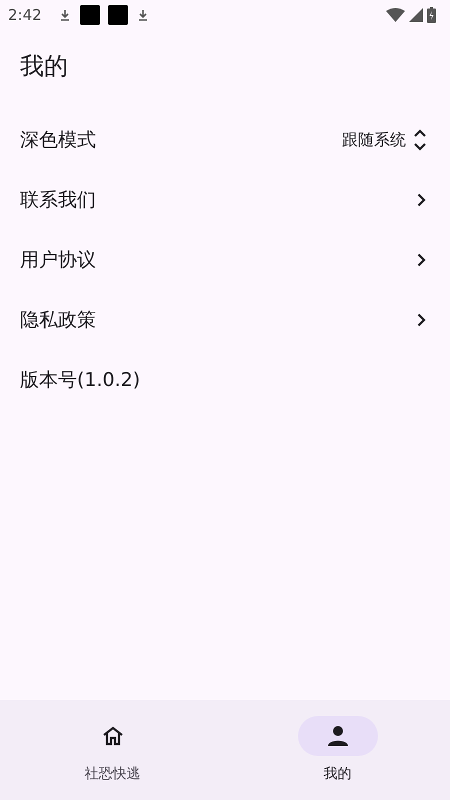 The image size is (450, 800). I want to click on setting-label: 用户协议, so click(58, 260).